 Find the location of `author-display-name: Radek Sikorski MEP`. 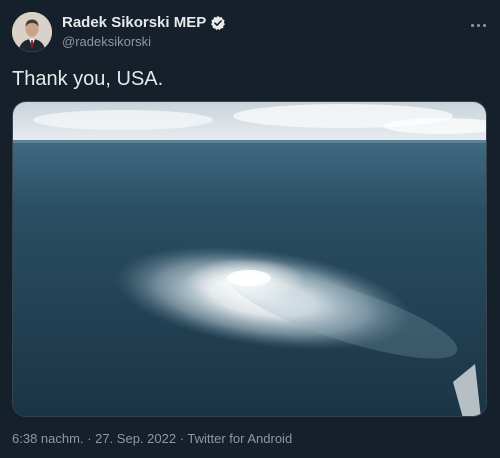

author-display-name: Radek Sikorski MEP is located at coordinates (134, 23).